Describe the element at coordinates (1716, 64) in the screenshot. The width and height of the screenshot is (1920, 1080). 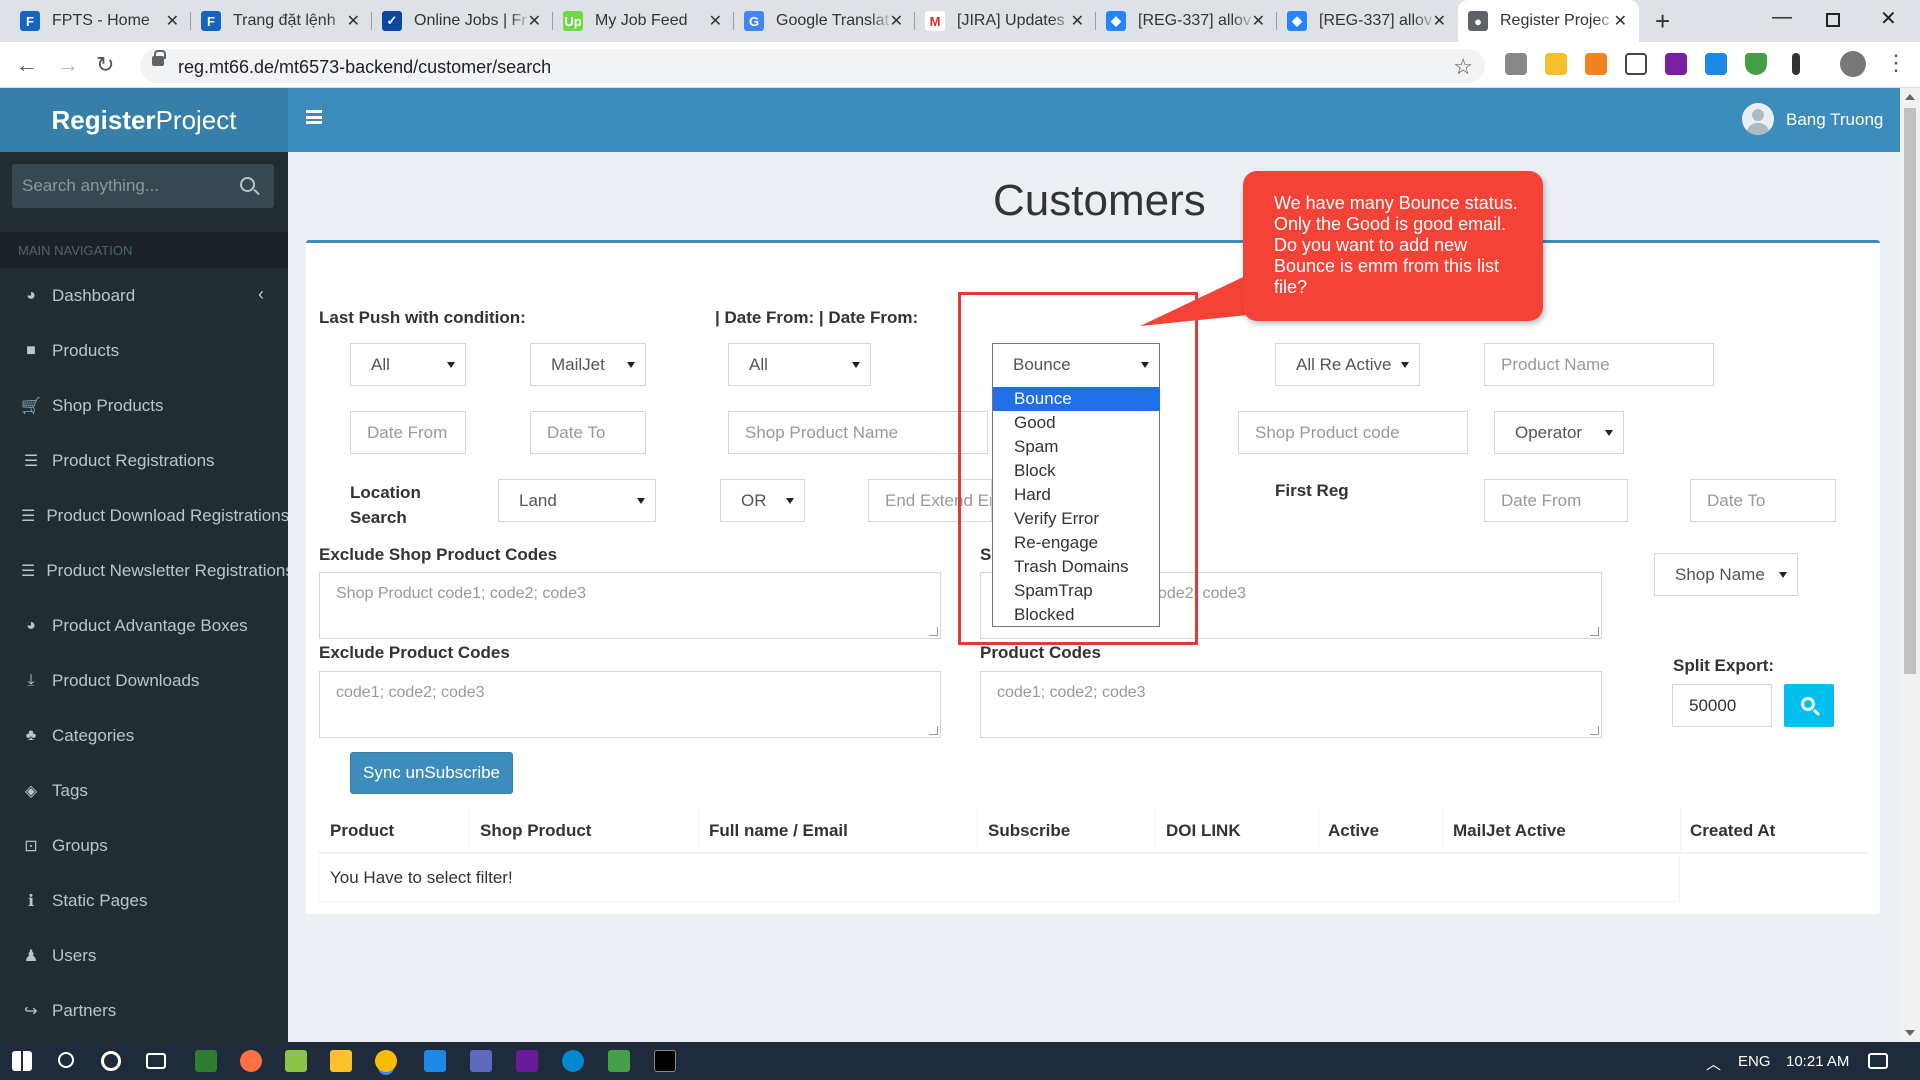
I see `s-extension-icon` at that location.